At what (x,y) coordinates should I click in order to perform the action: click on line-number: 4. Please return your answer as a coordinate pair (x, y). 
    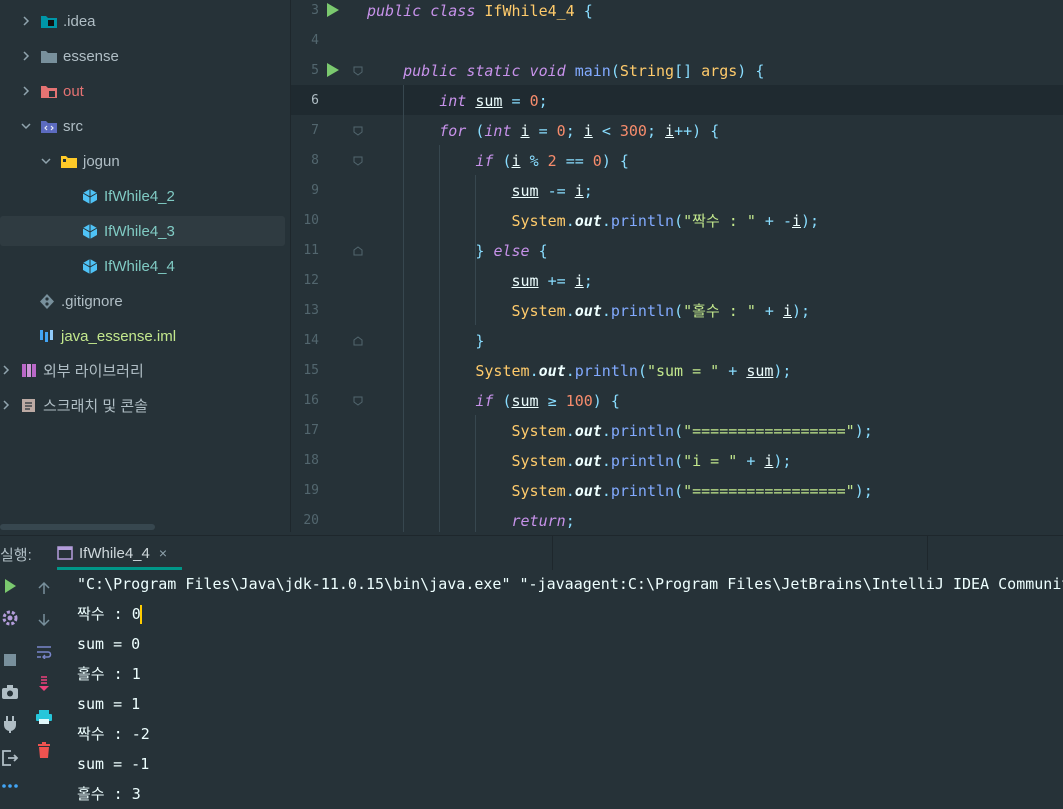
    Looking at the image, I should click on (315, 40).